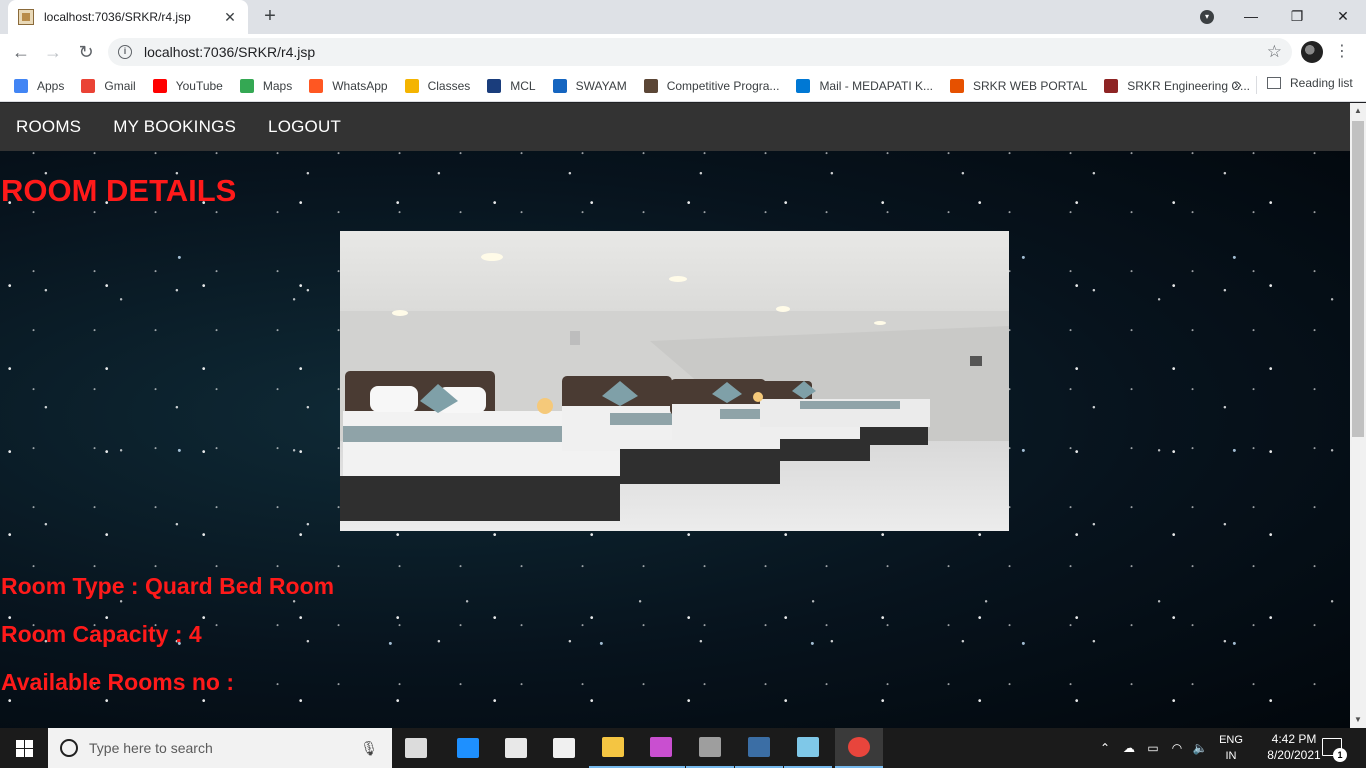  What do you see at coordinates (168, 586) in the screenshot?
I see `room-type-text: Room Type : Quard Bed Room` at bounding box center [168, 586].